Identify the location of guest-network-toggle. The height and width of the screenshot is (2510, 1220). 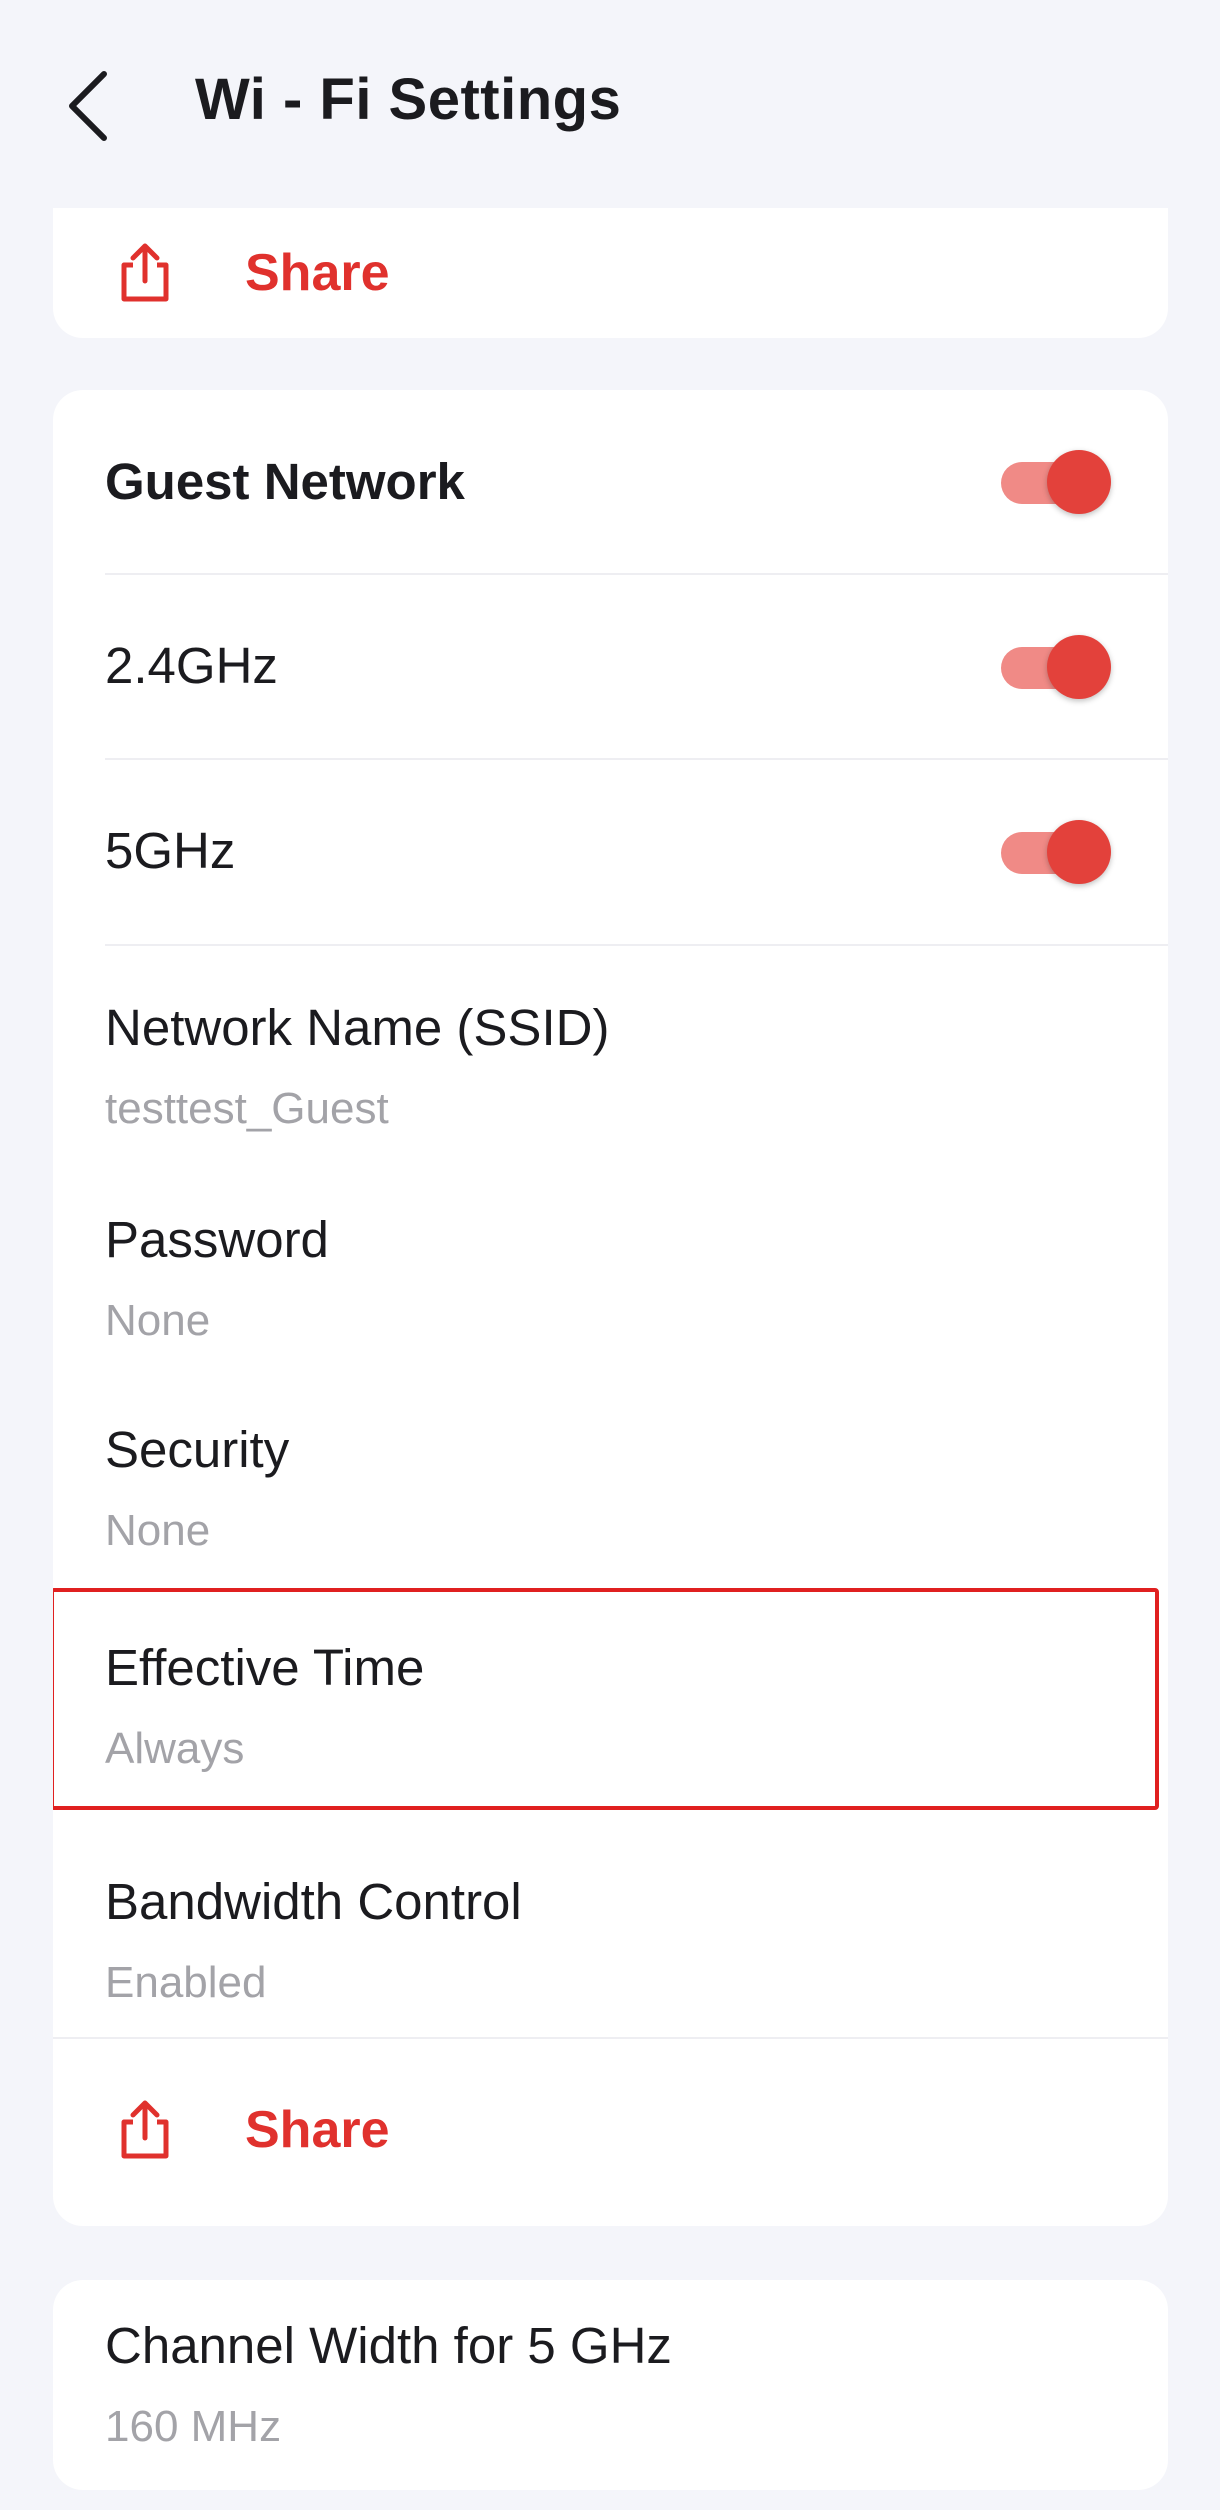
(1056, 482).